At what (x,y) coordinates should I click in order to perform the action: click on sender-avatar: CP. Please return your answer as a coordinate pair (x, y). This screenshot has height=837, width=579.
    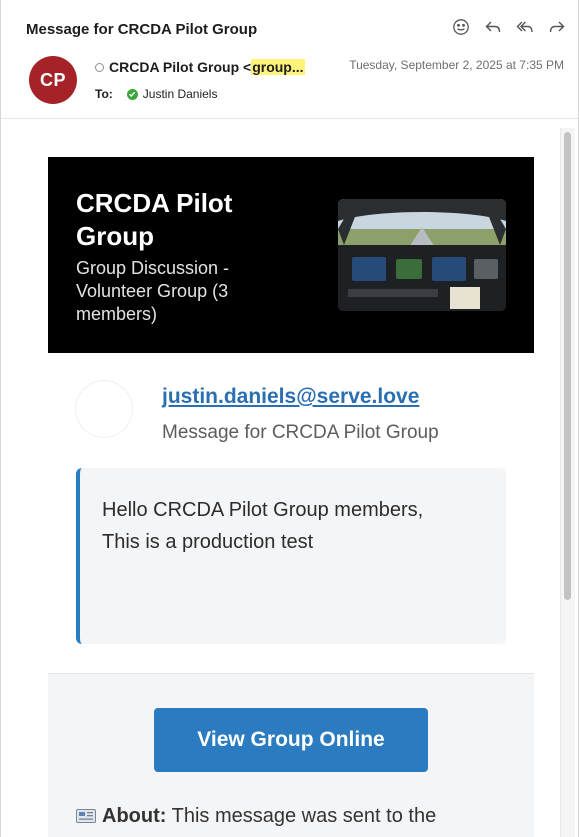
    Looking at the image, I should click on (53, 80).